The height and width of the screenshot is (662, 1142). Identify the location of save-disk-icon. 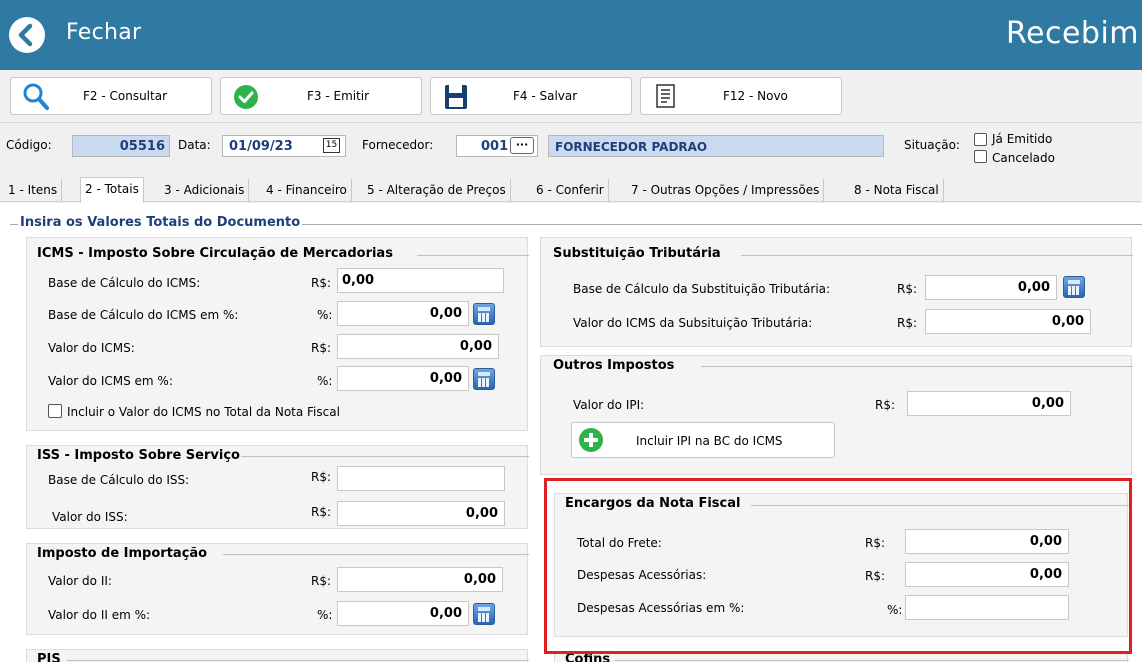
(456, 97).